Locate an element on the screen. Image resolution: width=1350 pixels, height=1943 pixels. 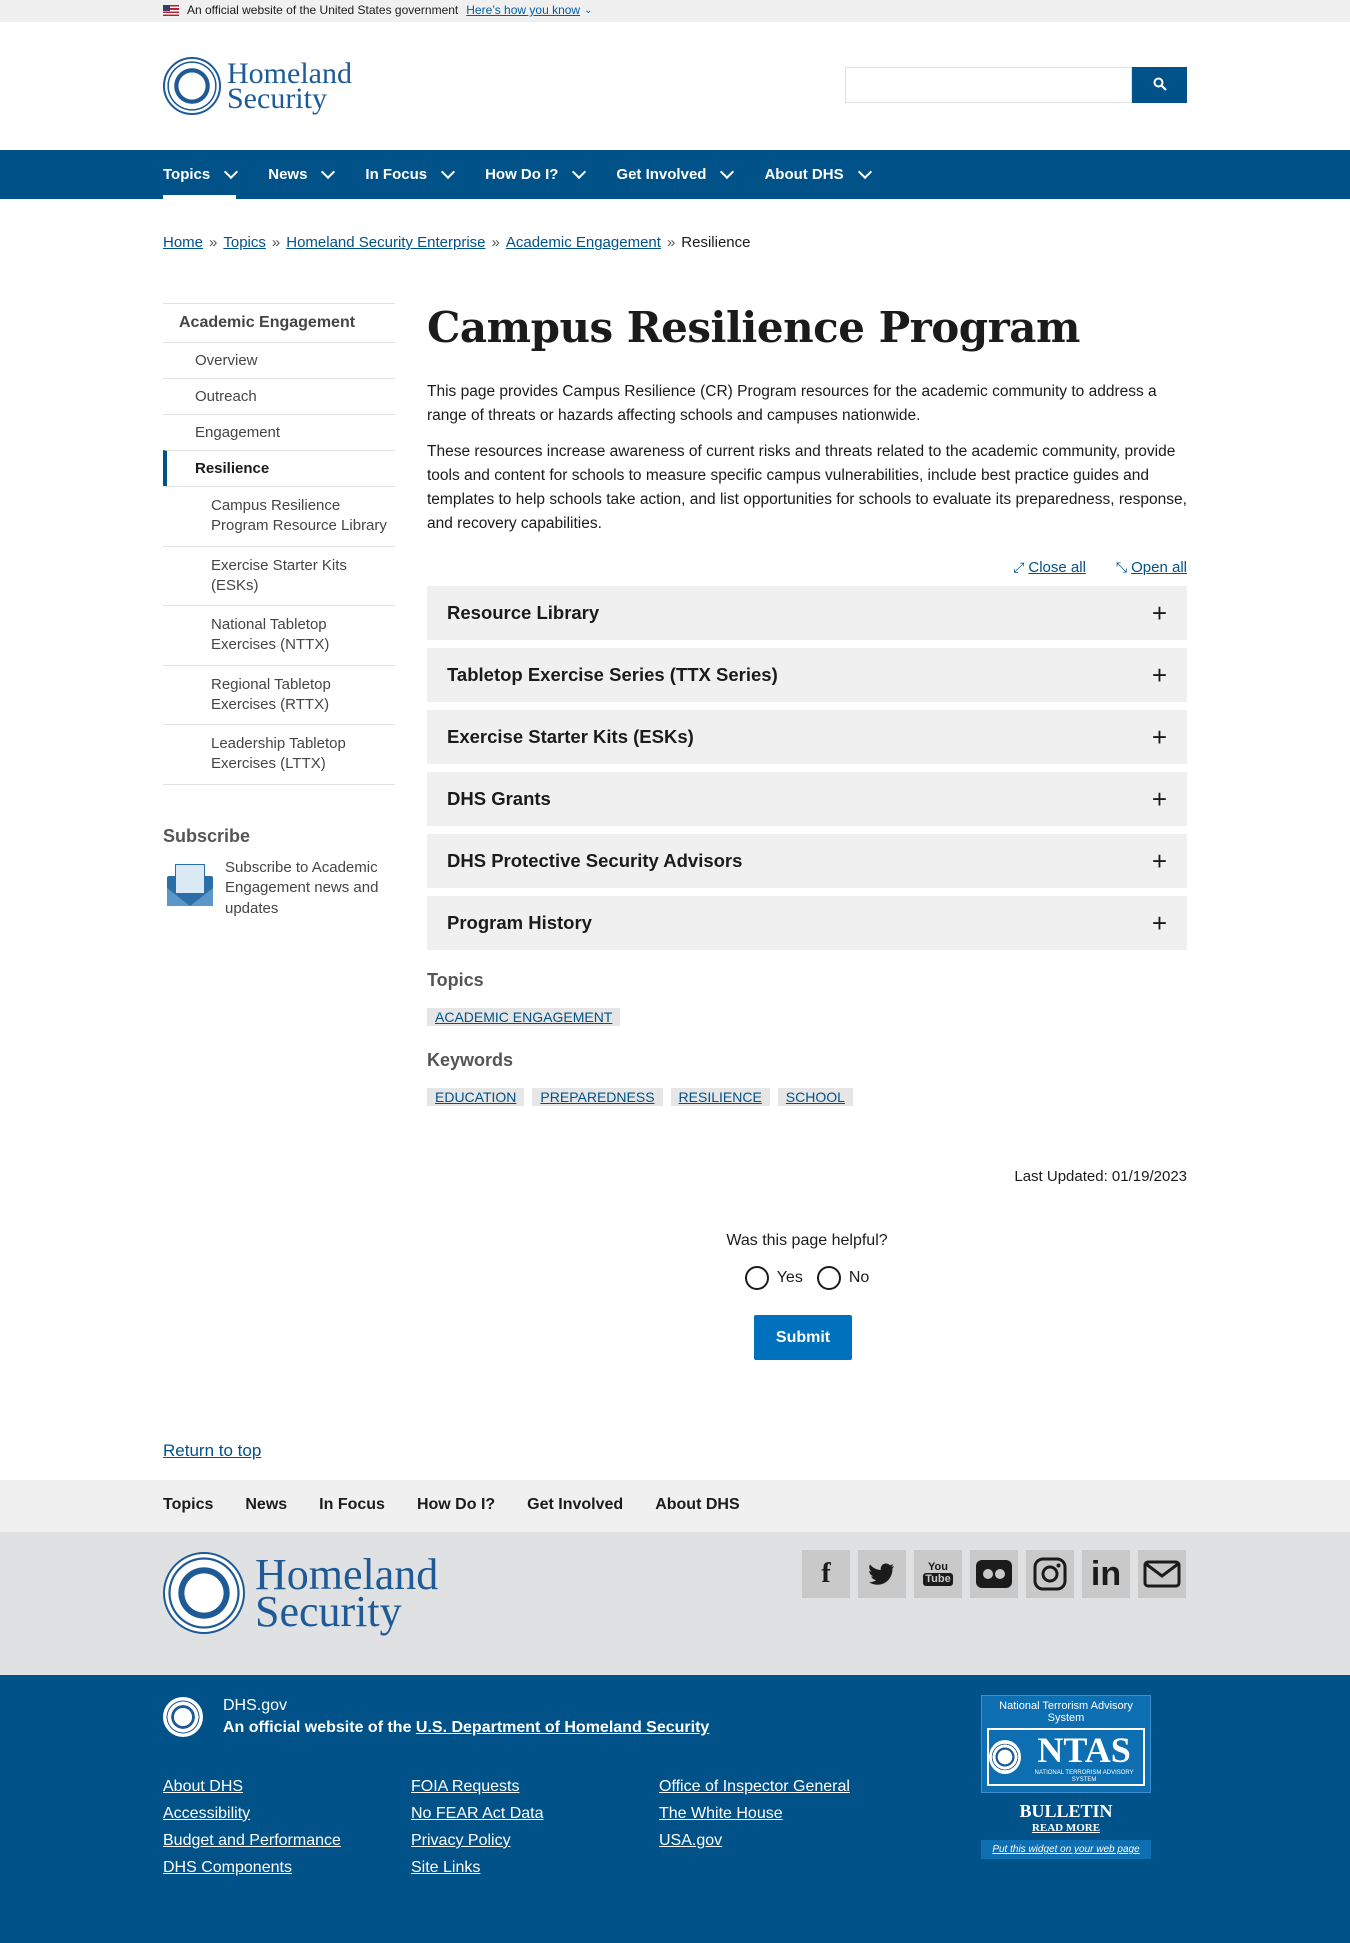
sidenav-item-engagement: Engagement is located at coordinates (279, 432).